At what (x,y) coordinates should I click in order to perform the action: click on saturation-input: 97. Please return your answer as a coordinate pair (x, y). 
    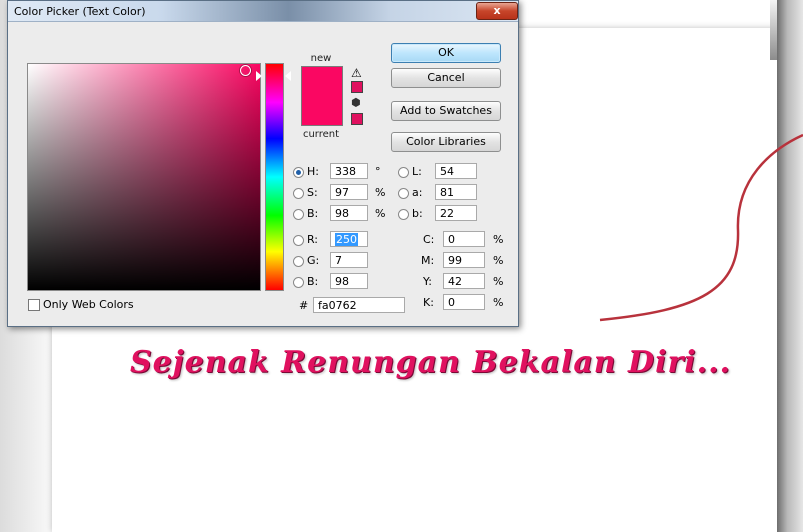
    Looking at the image, I should click on (349, 192).